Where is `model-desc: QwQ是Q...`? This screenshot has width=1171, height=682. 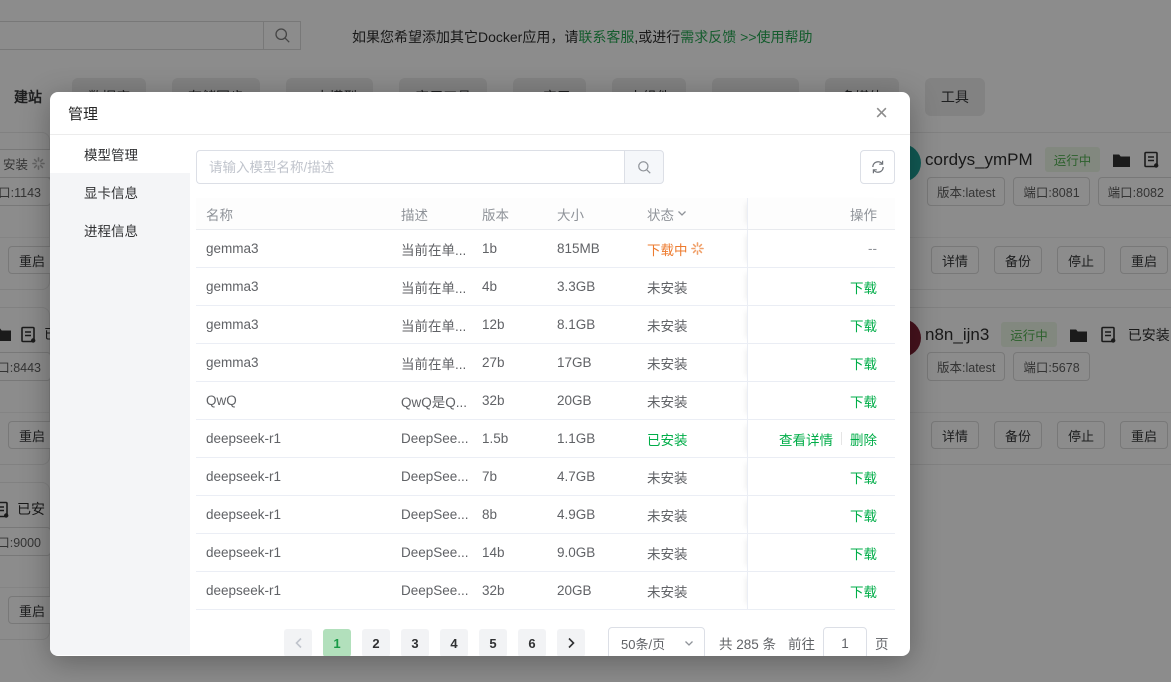 model-desc: QwQ是Q... is located at coordinates (434, 402).